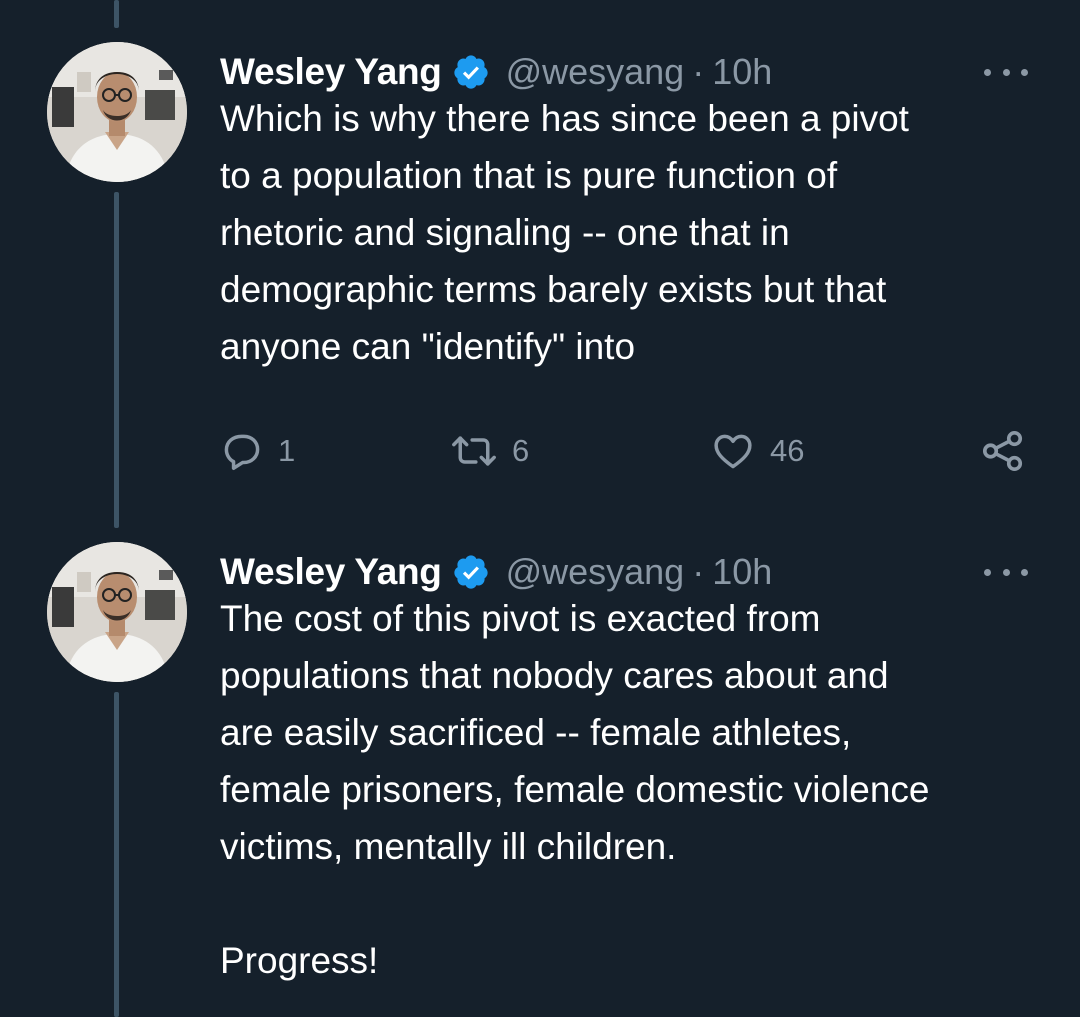  I want to click on share-icon, so click(1003, 451).